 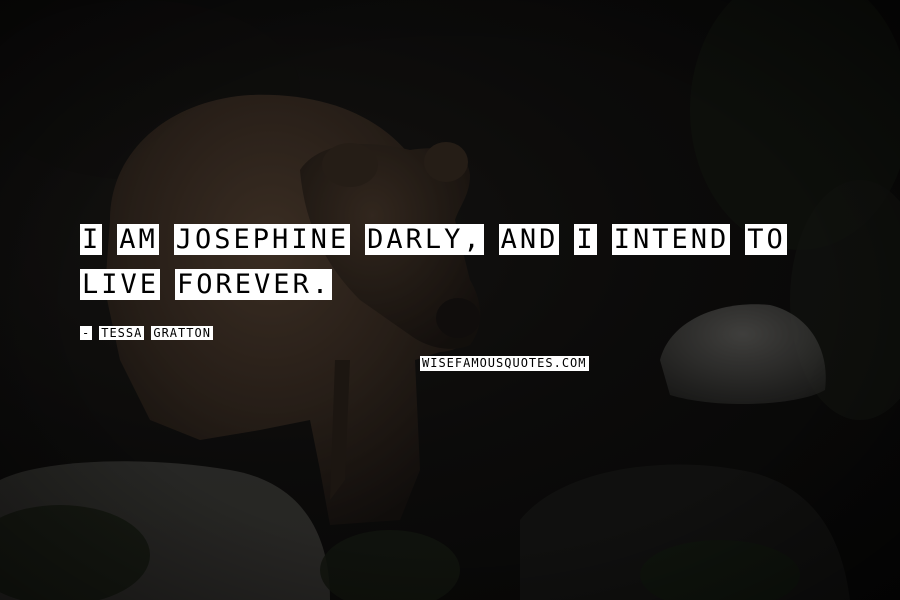 What do you see at coordinates (262, 239) in the screenshot?
I see `quote-word: JOSEPHINE` at bounding box center [262, 239].